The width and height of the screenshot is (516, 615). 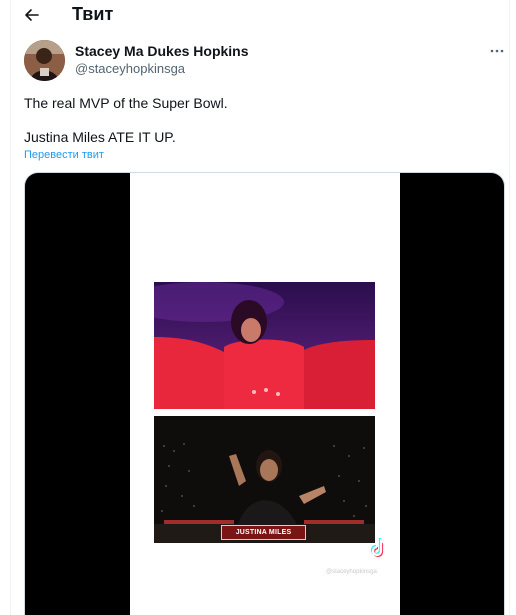 I want to click on avatar, so click(x=44, y=60).